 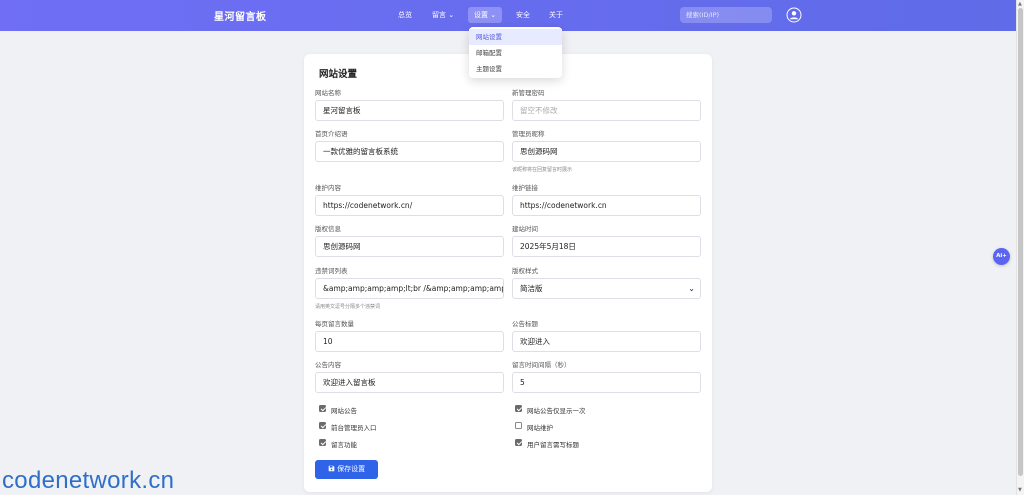 I want to click on notice-content-input: 欢迎进入留言板, so click(x=409, y=382).